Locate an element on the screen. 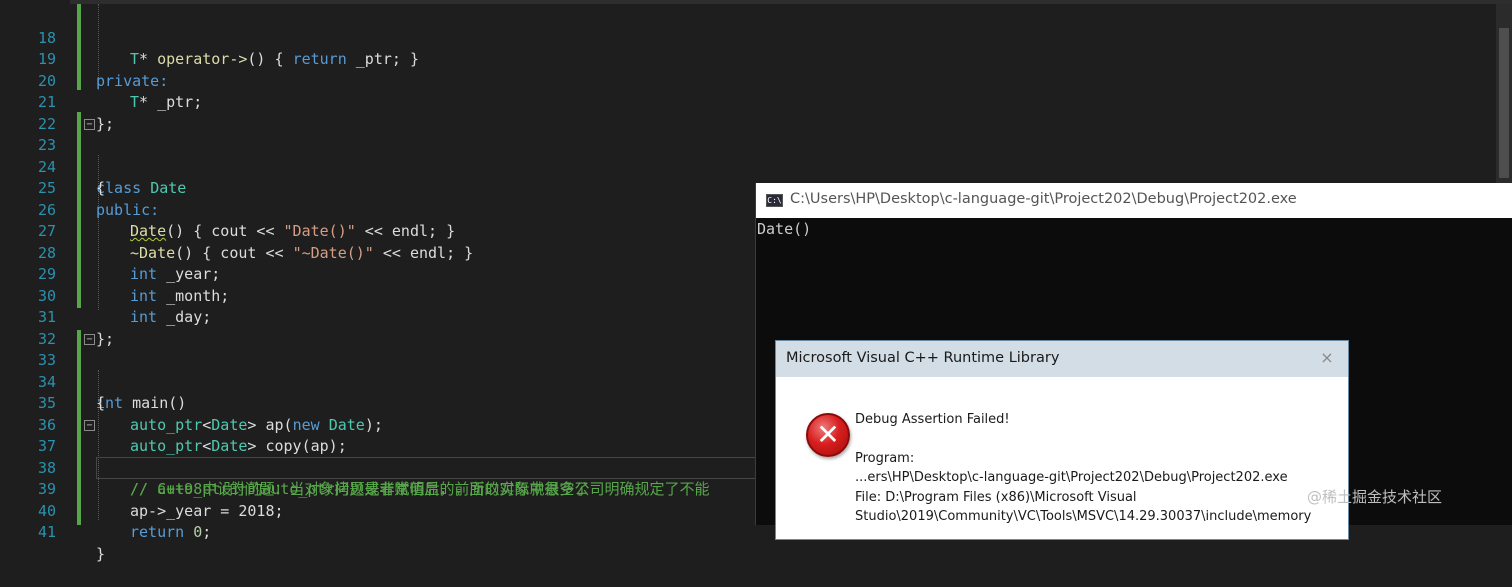 The height and width of the screenshot is (587, 1512). scrollbar-thumb is located at coordinates (1504, 103).